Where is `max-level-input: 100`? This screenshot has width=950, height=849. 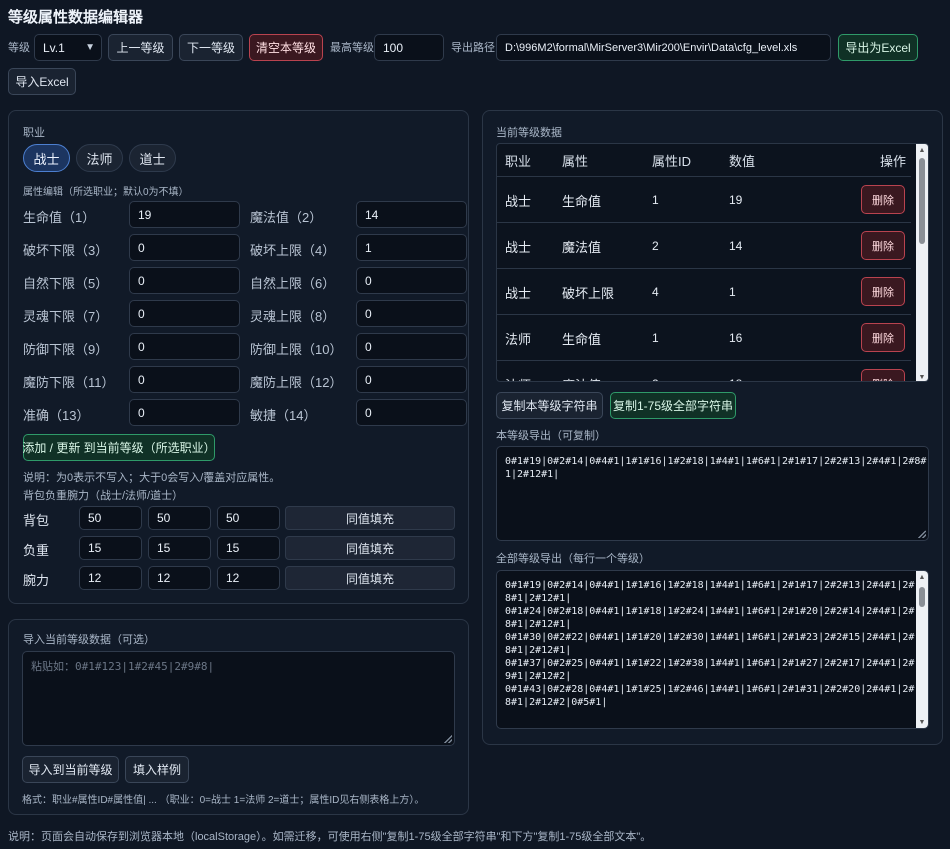 max-level-input: 100 is located at coordinates (409, 47).